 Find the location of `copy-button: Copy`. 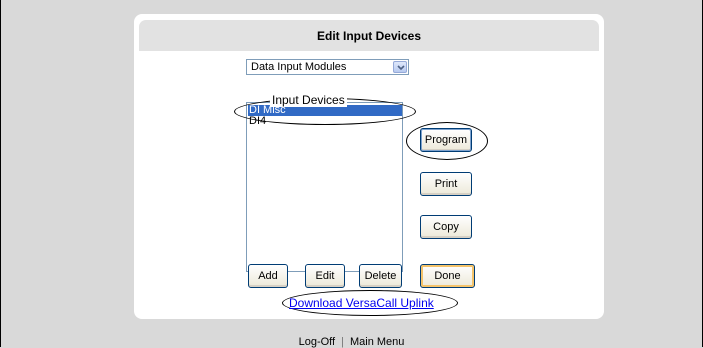

copy-button: Copy is located at coordinates (446, 227).